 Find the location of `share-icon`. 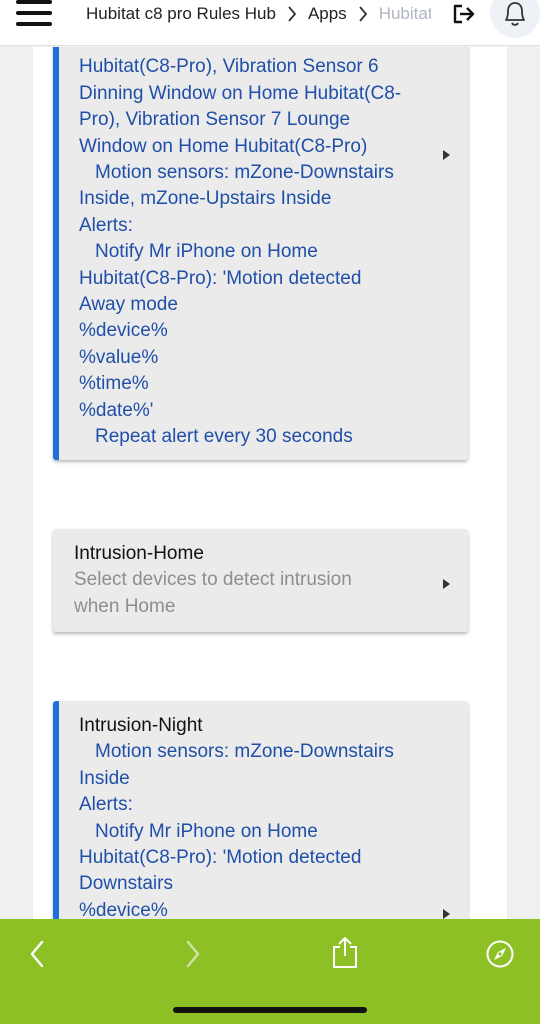

share-icon is located at coordinates (345, 953).